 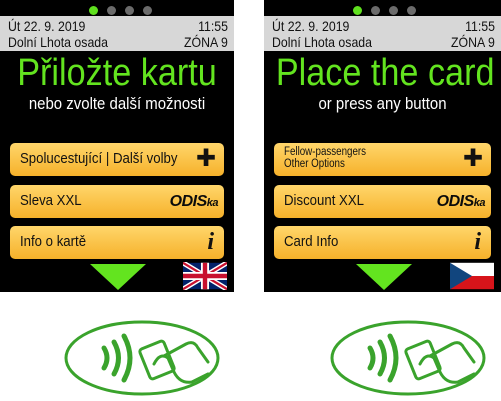 I want to click on options-button: Spolucestující | Další volby ✚, so click(x=117, y=159).